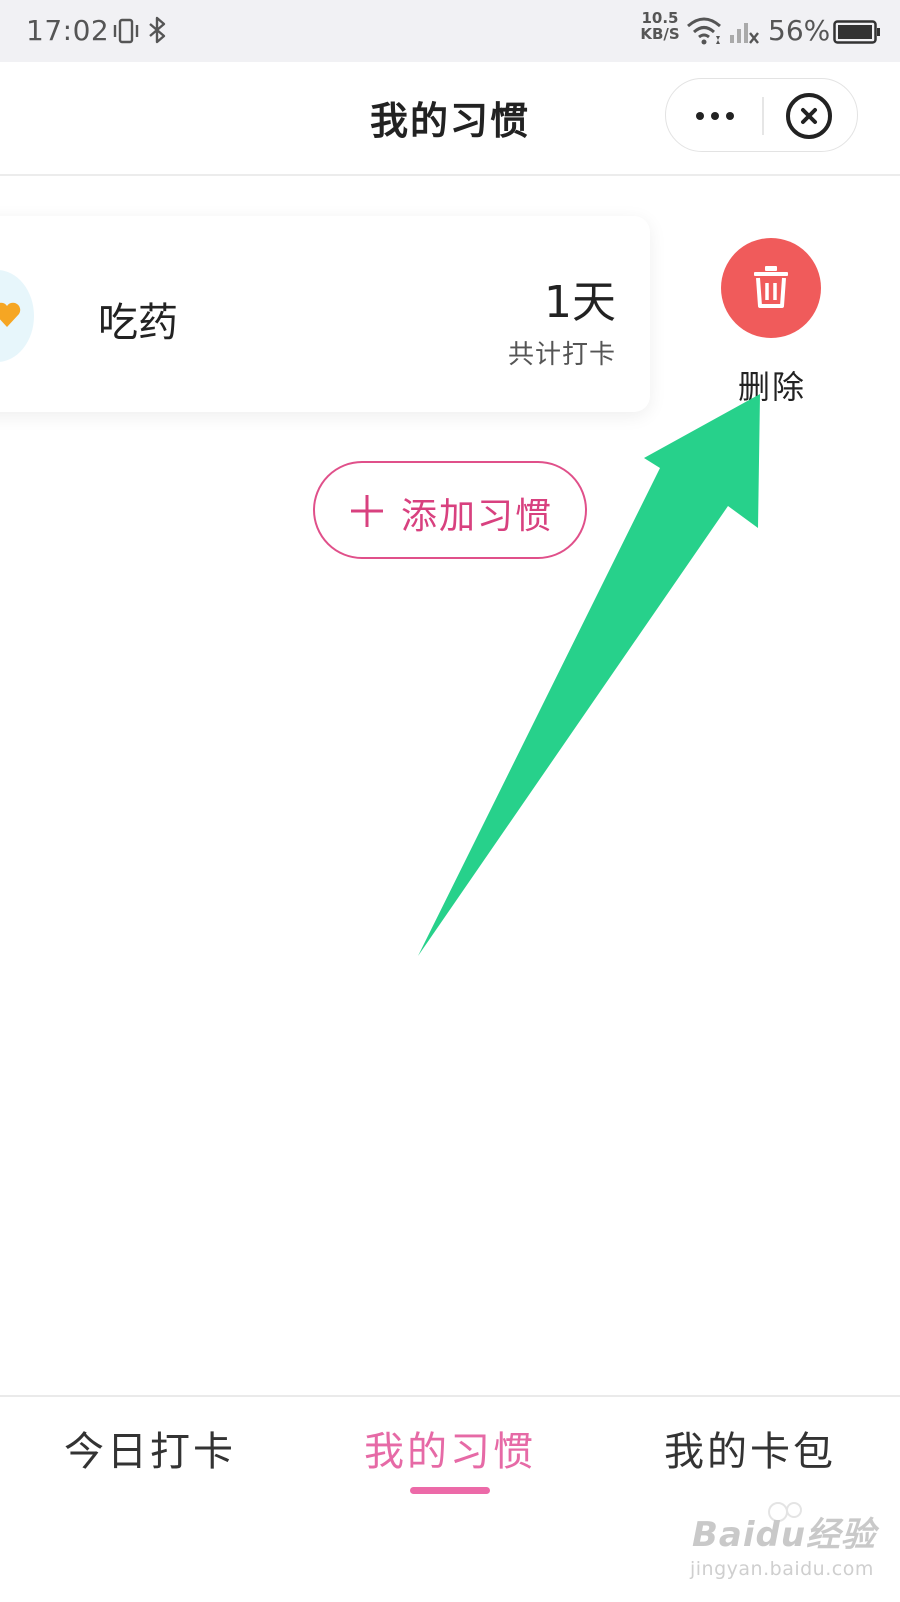 This screenshot has height=1602, width=900. I want to click on vibrate-icon, so click(126, 31).